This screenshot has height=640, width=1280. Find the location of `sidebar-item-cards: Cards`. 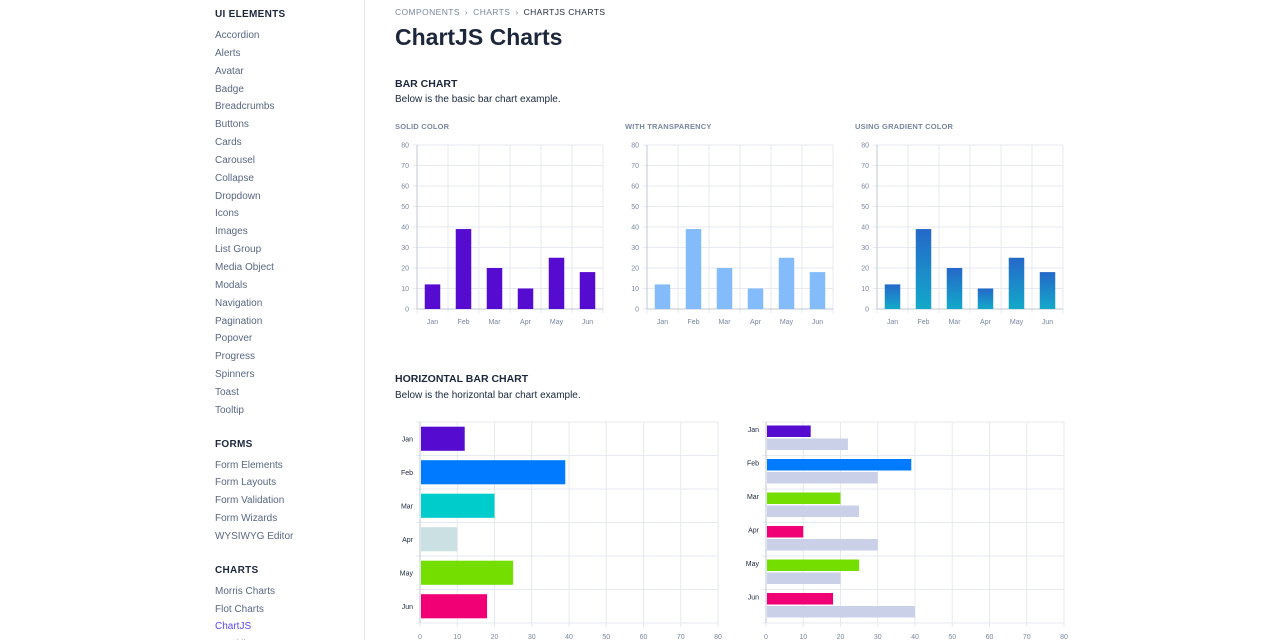

sidebar-item-cards: Cards is located at coordinates (285, 143).